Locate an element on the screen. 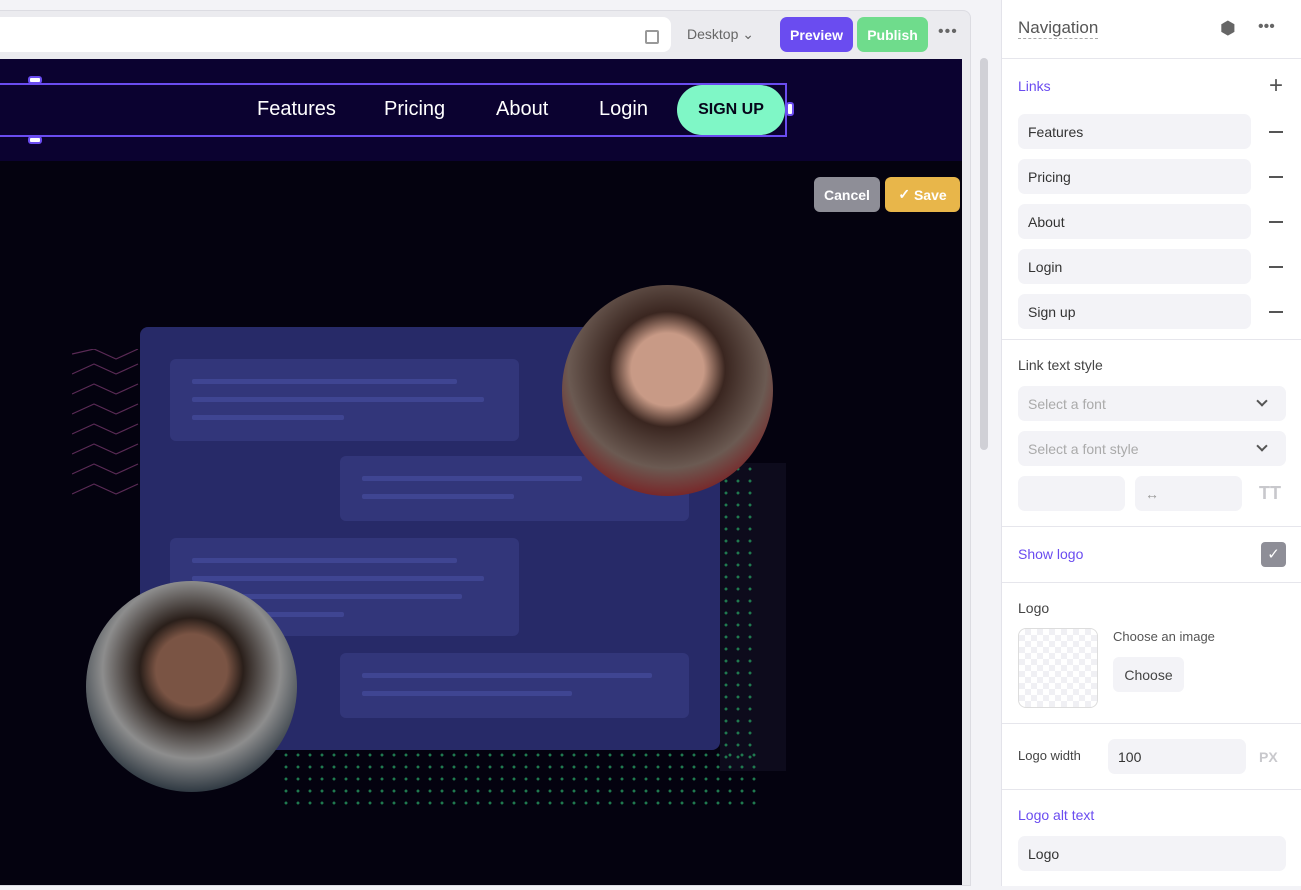  unit-label: PX is located at coordinates (1268, 757).